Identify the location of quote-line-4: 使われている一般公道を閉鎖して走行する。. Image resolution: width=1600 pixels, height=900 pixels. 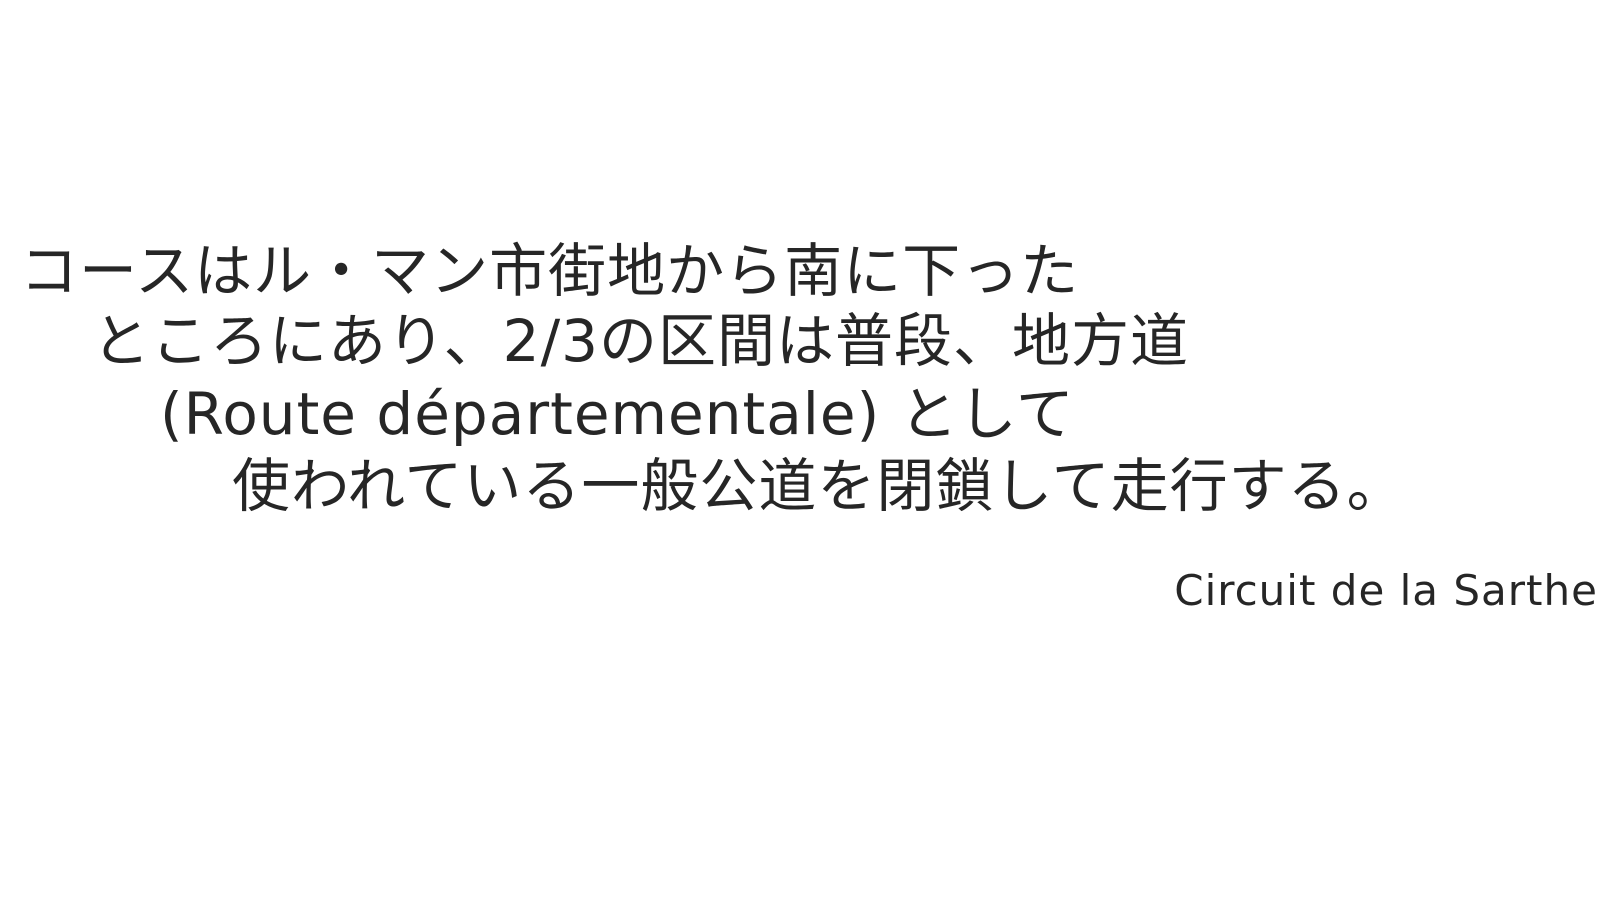
(819, 486).